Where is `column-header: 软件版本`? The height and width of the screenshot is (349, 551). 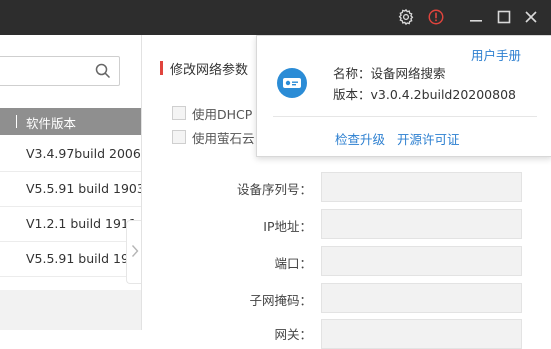 column-header: 软件版本 is located at coordinates (70, 121).